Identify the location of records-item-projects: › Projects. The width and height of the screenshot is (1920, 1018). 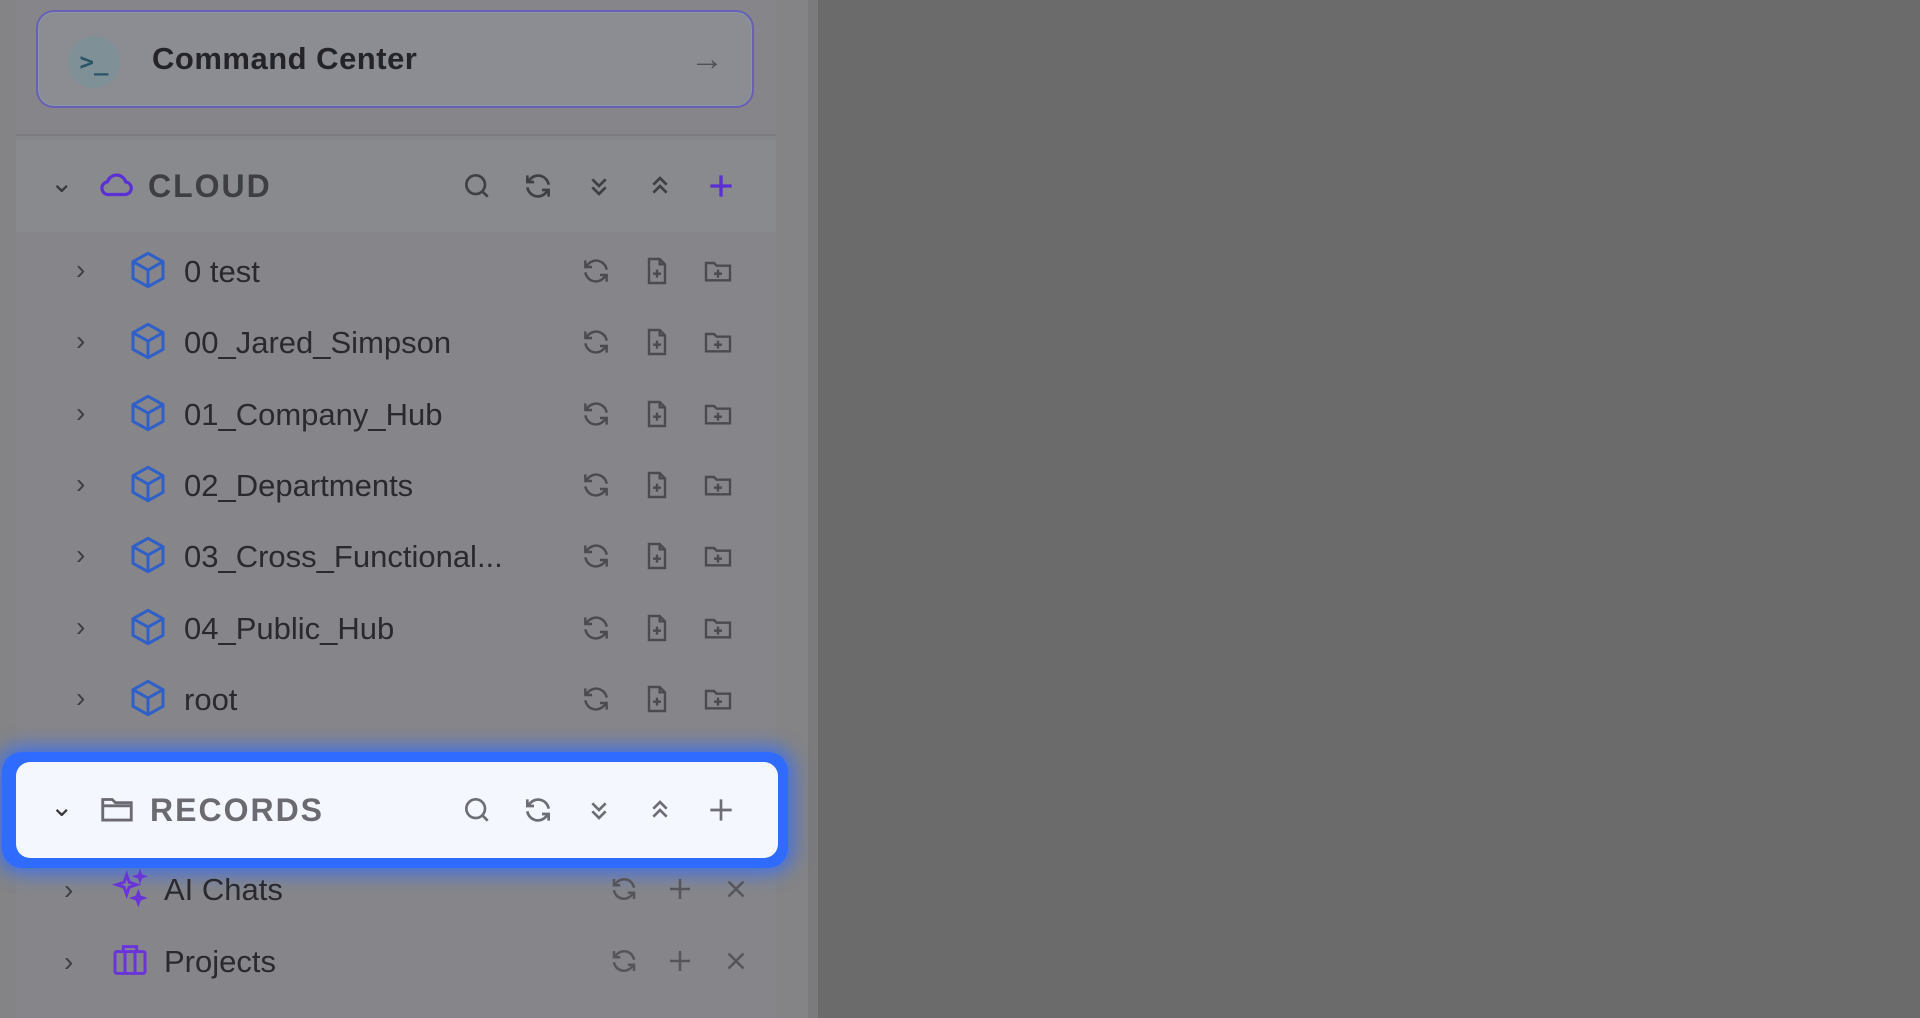
(396, 963).